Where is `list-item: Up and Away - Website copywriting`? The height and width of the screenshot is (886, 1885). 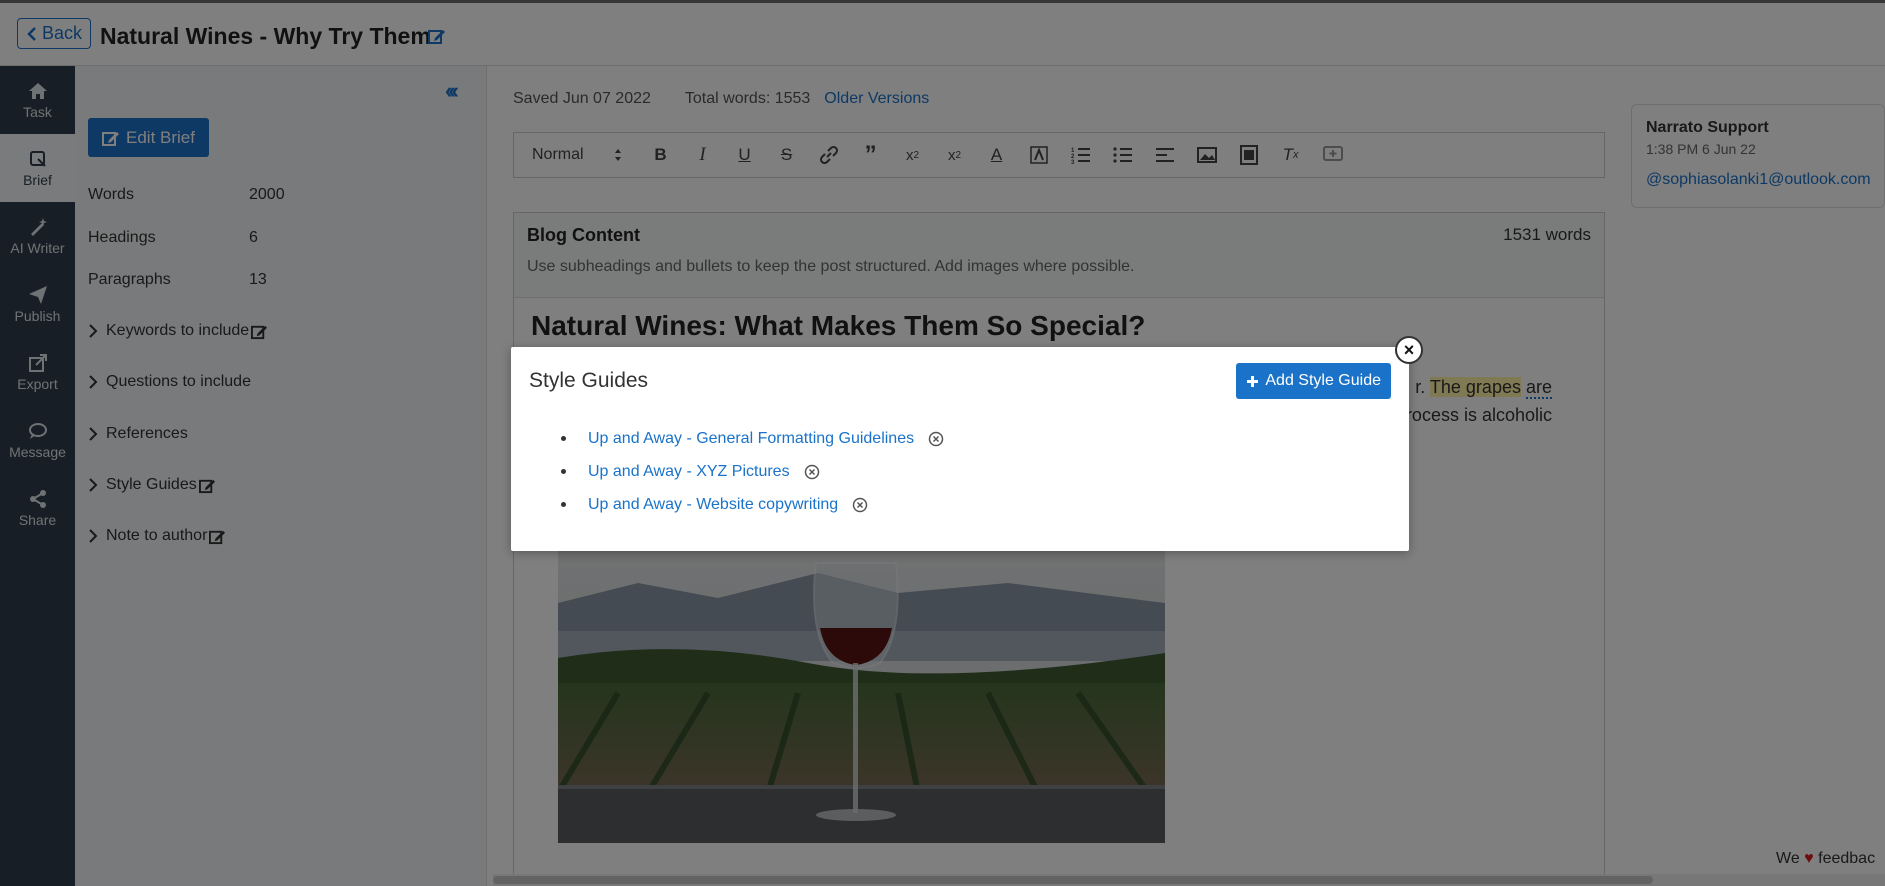
list-item: Up and Away - Website copywriting is located at coordinates (752, 504).